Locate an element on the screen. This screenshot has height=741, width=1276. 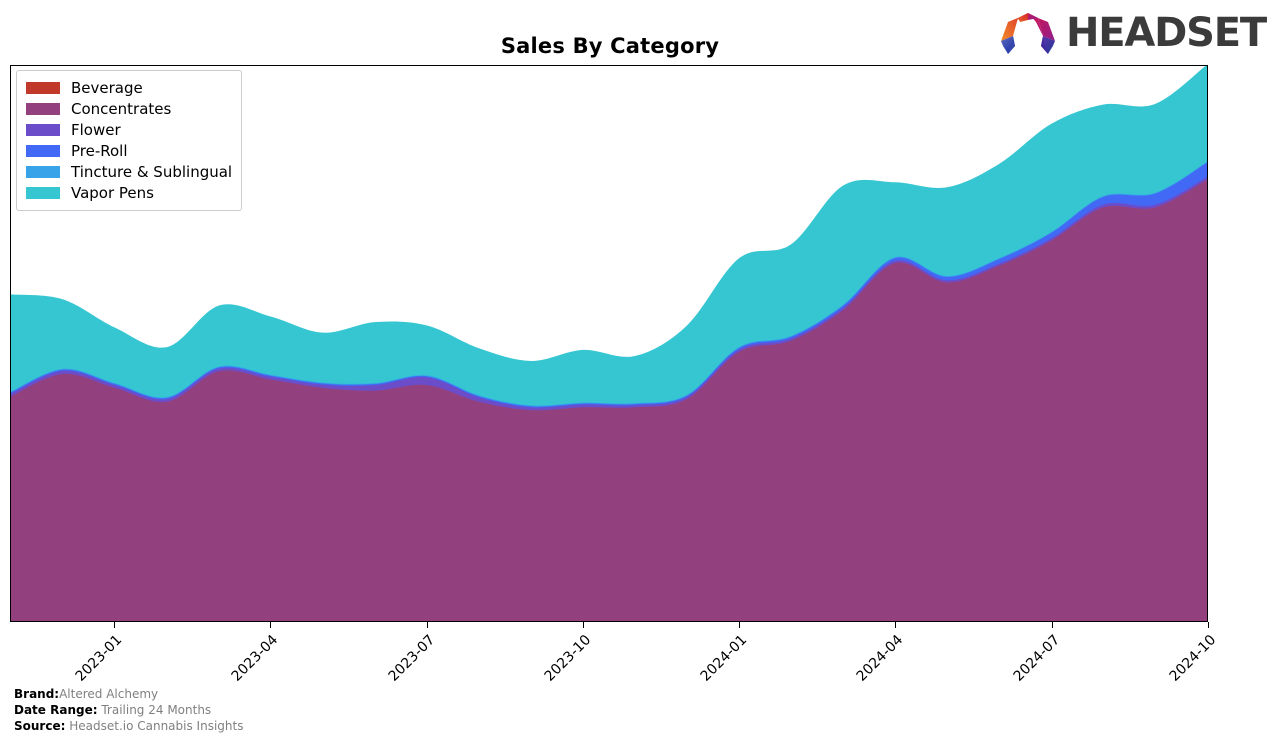
footer-value: Headset.io Cannabis Insights is located at coordinates (154, 726).